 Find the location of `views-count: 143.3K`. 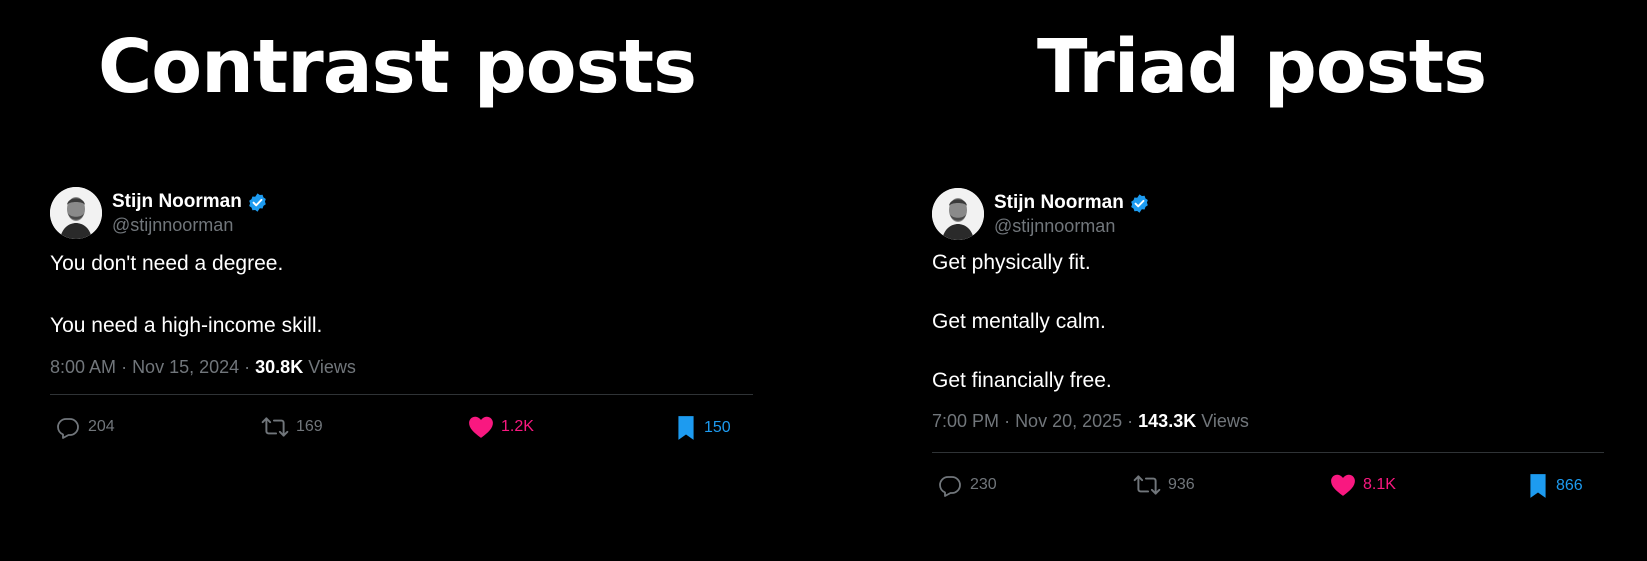

views-count: 143.3K is located at coordinates (1167, 421).